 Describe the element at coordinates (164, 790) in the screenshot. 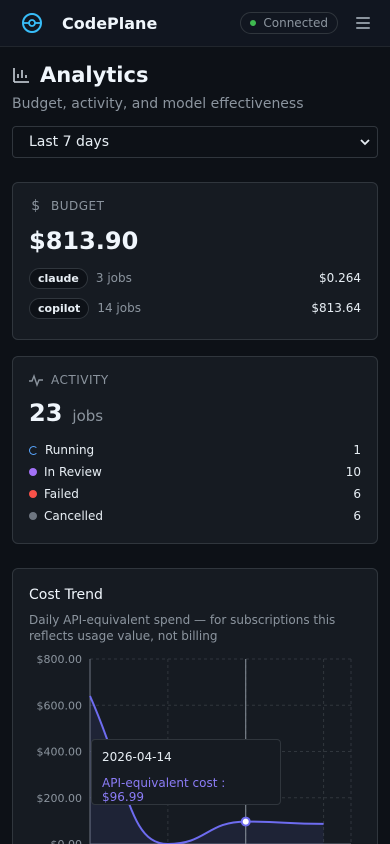

I see `tooltip-value: API-equivalent cost : $96.99` at that location.